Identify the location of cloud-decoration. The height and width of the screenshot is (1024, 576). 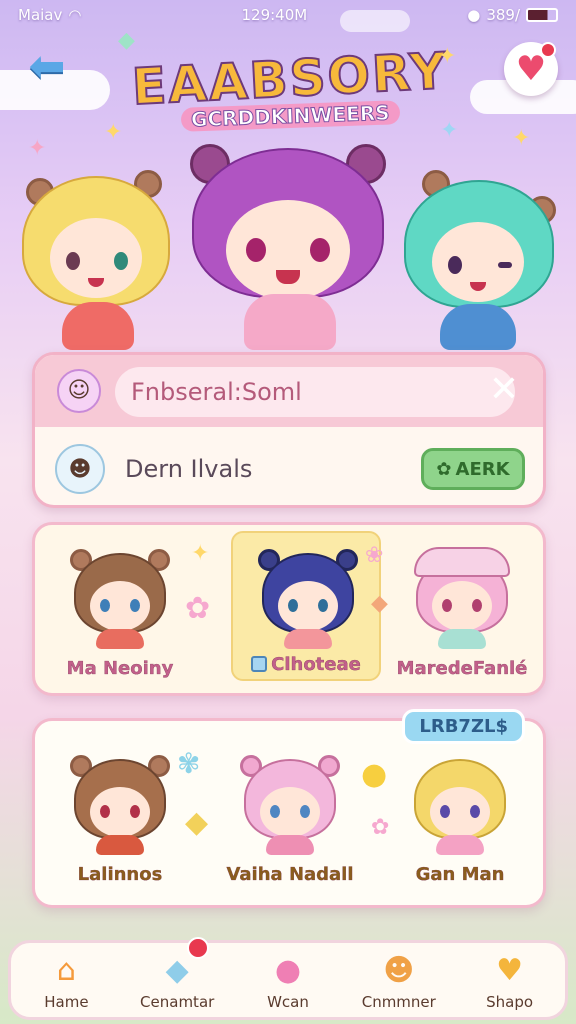
(375, 21).